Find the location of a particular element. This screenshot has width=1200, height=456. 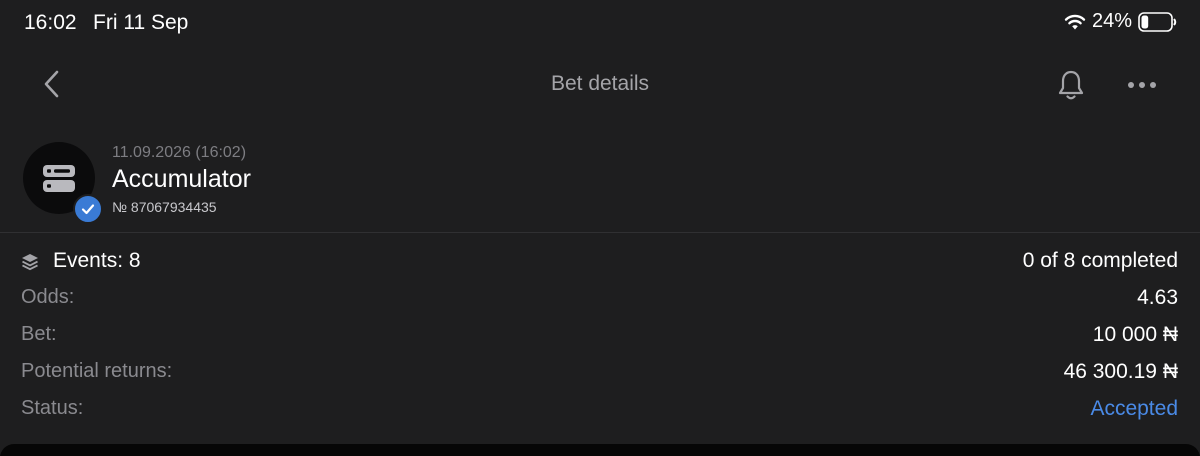

status-date: Fri 11 Sep is located at coordinates (141, 22).